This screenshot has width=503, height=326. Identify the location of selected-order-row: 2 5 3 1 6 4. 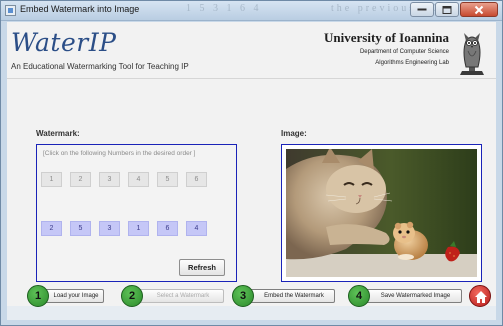
(128, 228).